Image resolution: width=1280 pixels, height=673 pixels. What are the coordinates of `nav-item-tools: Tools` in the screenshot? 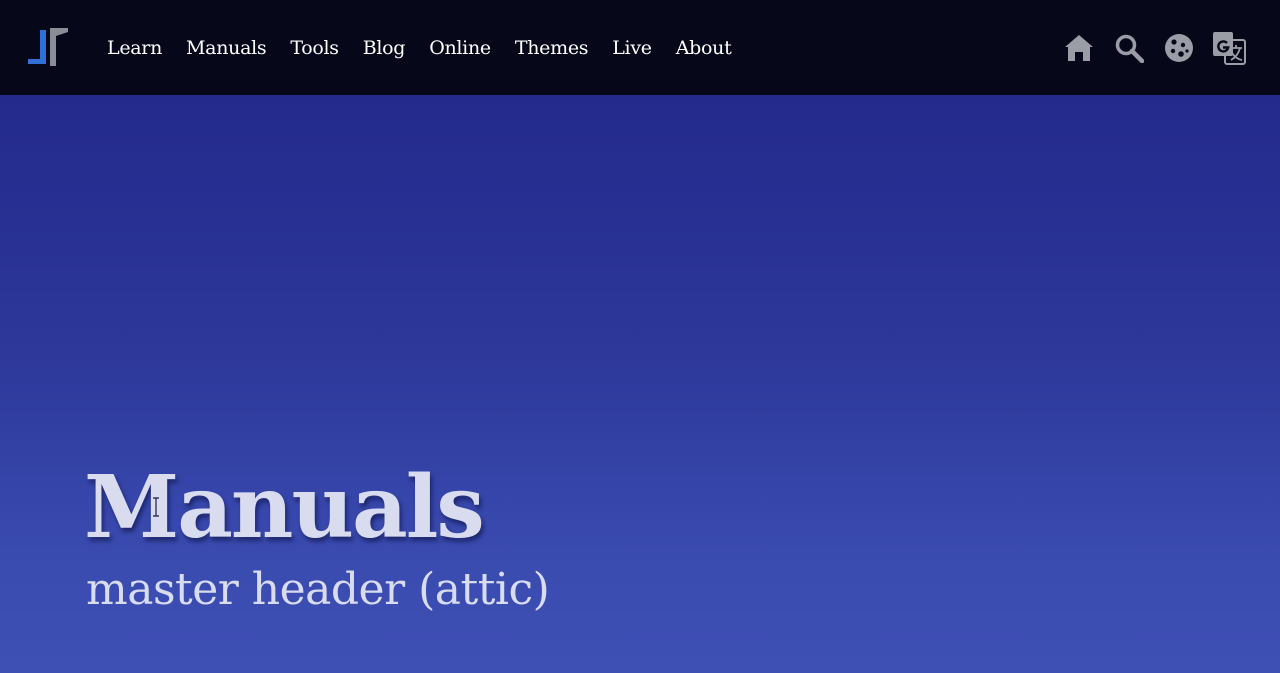 It's located at (314, 48).